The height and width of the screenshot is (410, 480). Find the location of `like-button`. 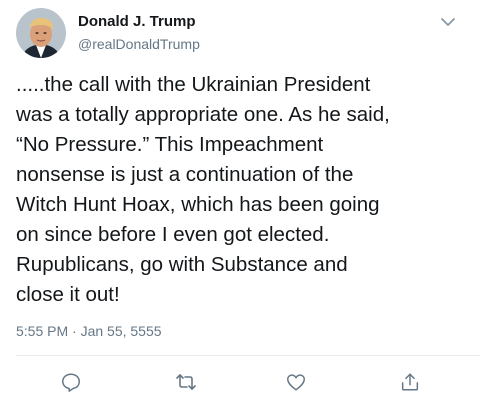

like-button is located at coordinates (296, 384).